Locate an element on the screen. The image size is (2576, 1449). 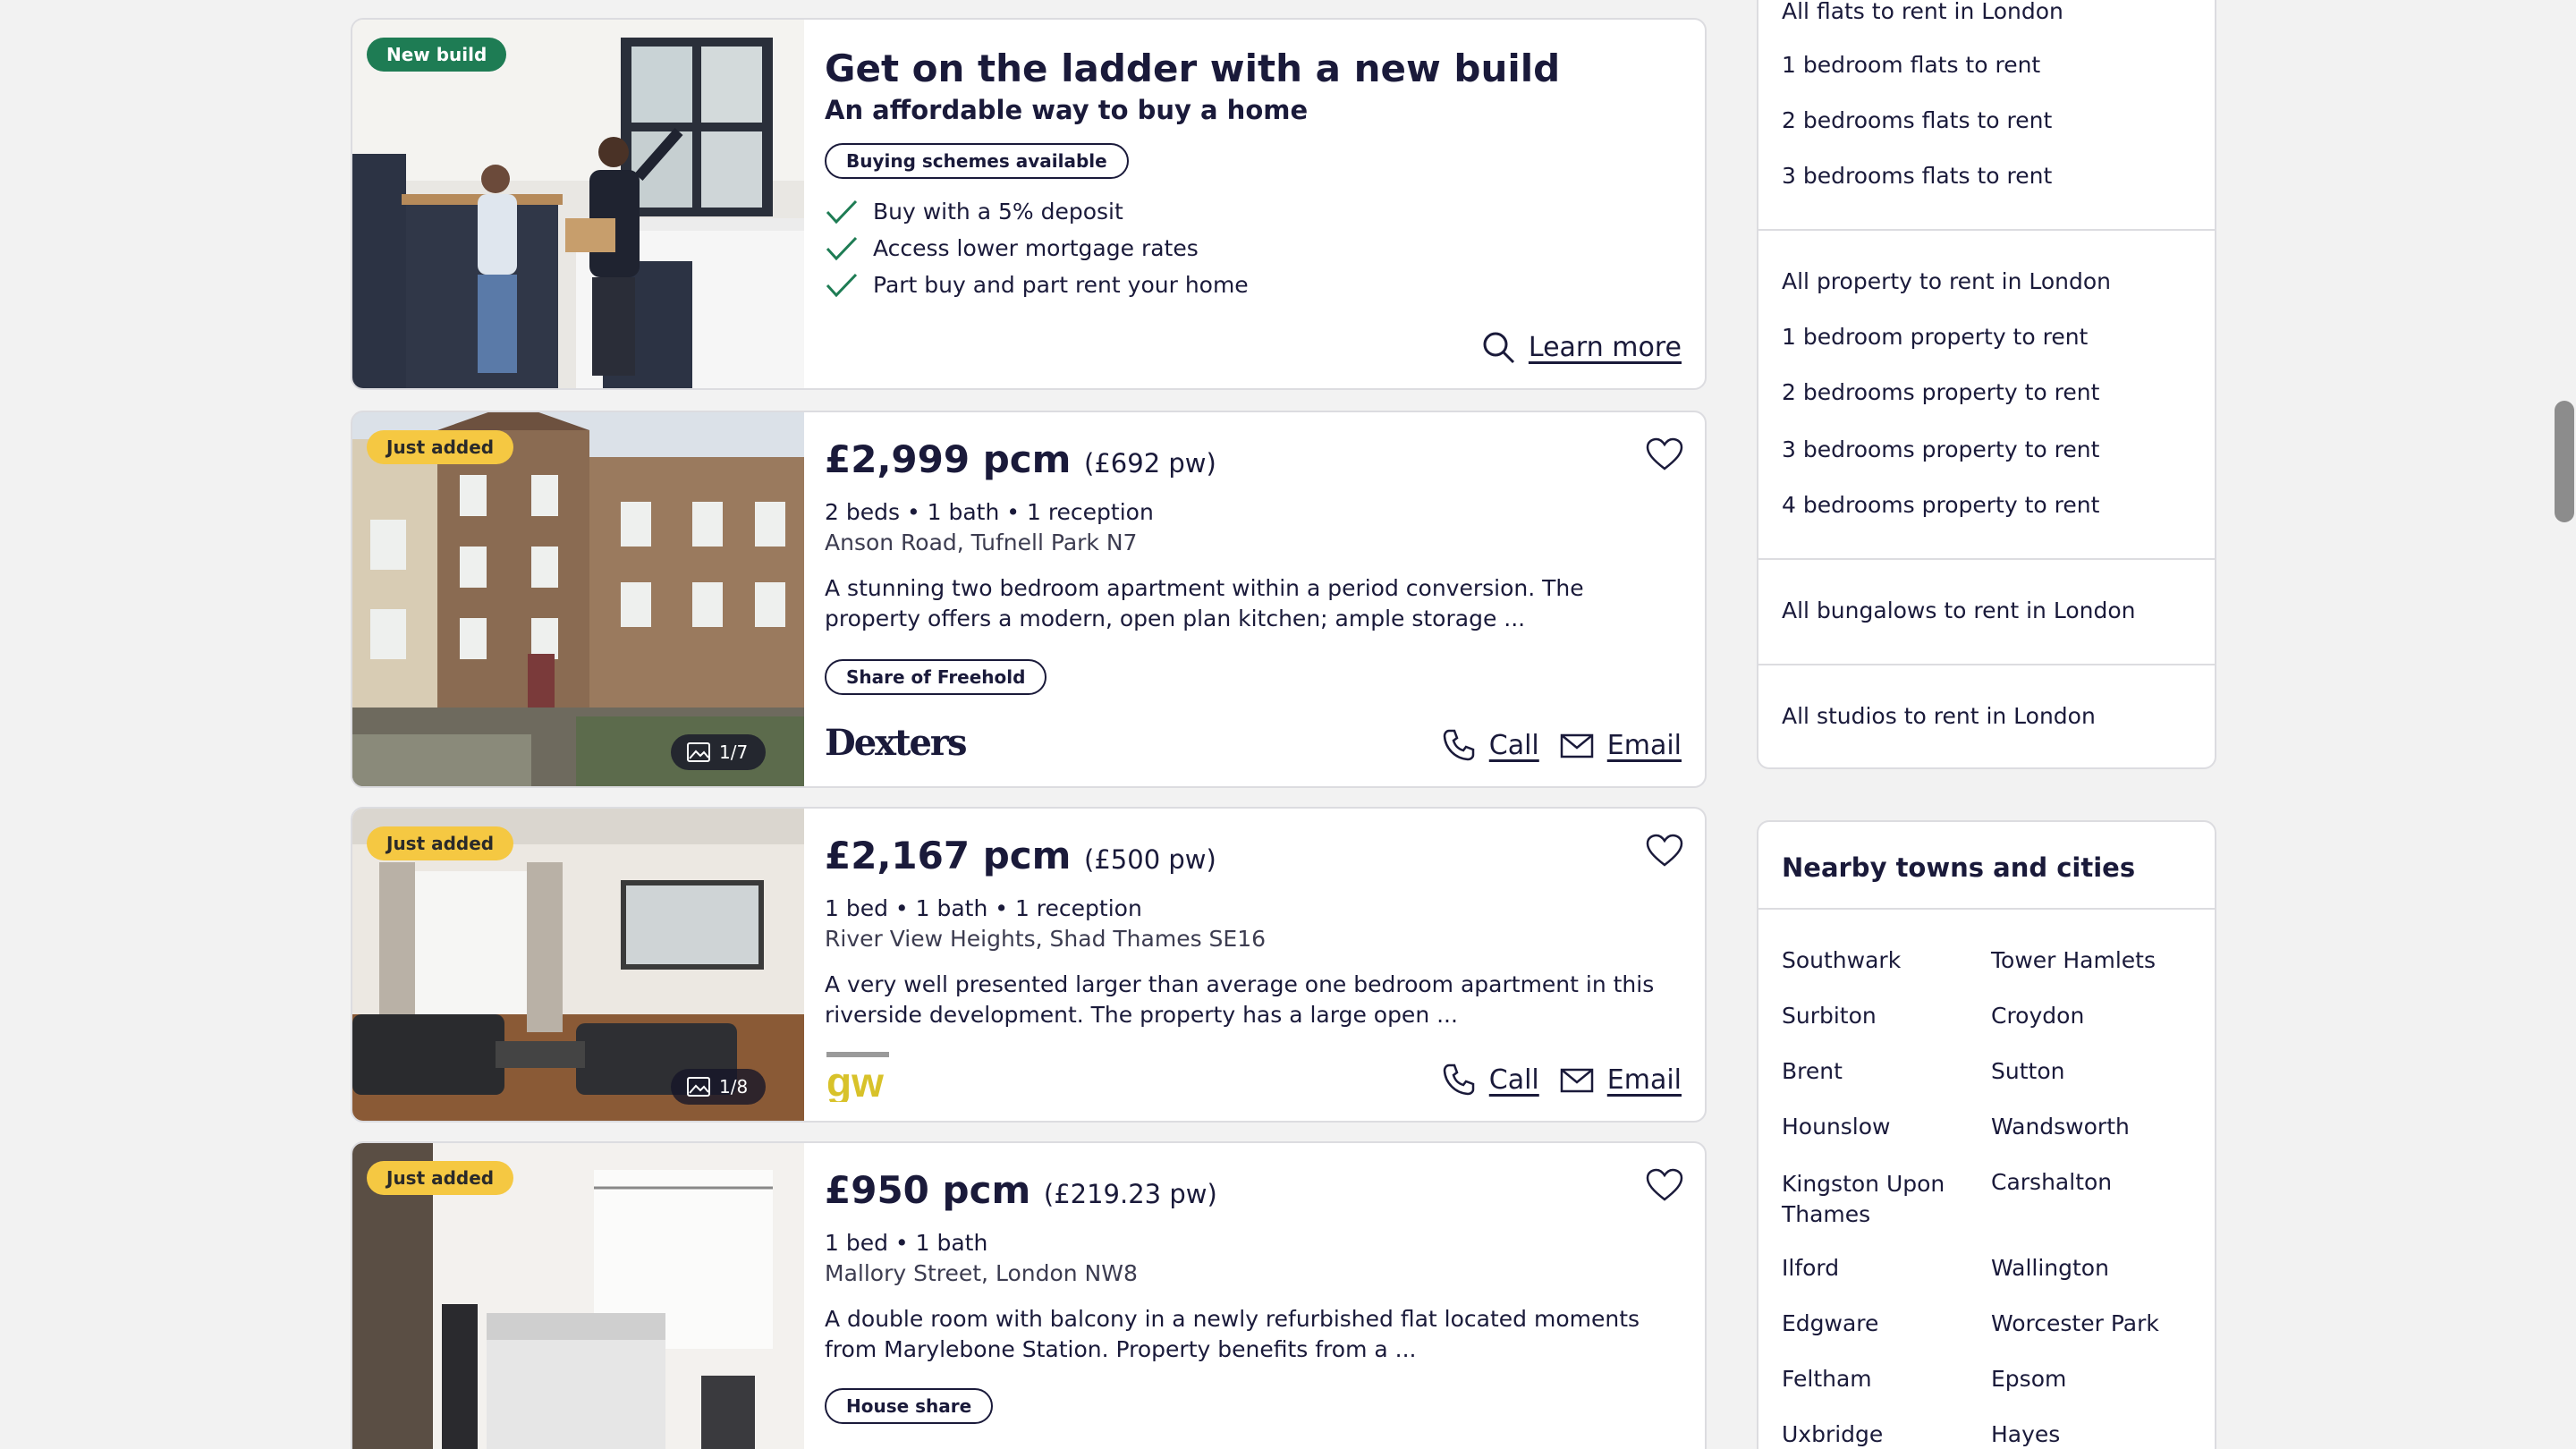
price-pw: (£692 pw) is located at coordinates (1150, 463).